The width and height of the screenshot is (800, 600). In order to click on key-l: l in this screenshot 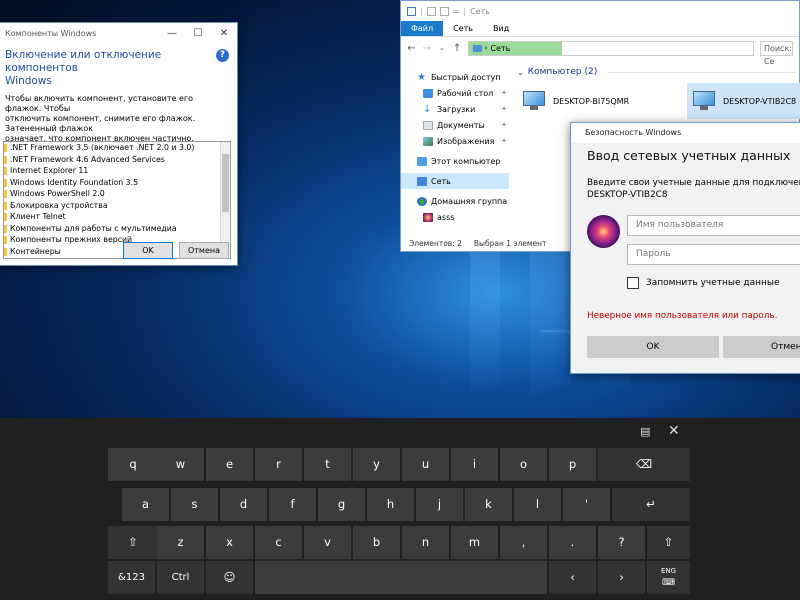, I will do `click(537, 504)`.